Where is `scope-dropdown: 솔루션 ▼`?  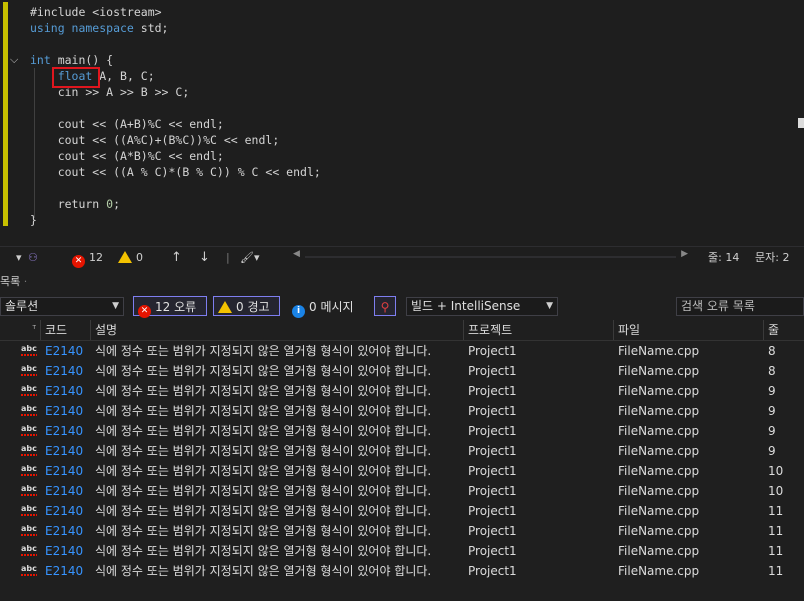
scope-dropdown: 솔루션 ▼ is located at coordinates (62, 306).